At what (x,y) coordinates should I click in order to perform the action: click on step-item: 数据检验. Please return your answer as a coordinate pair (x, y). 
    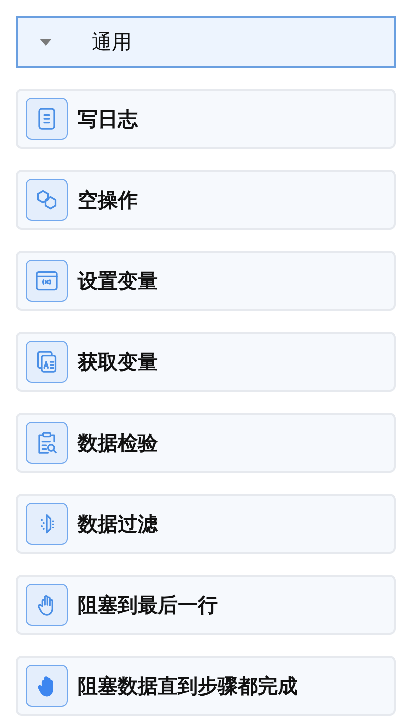
    Looking at the image, I should click on (206, 443).